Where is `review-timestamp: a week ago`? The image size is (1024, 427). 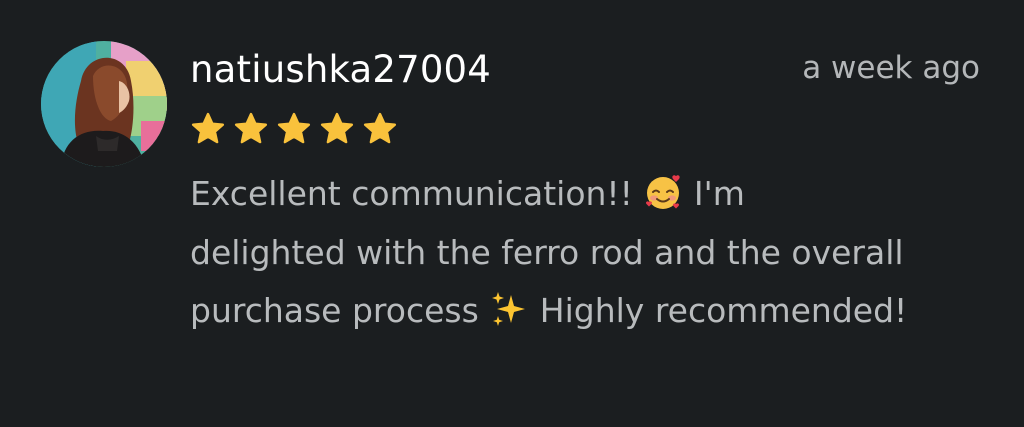 review-timestamp: a week ago is located at coordinates (891, 68).